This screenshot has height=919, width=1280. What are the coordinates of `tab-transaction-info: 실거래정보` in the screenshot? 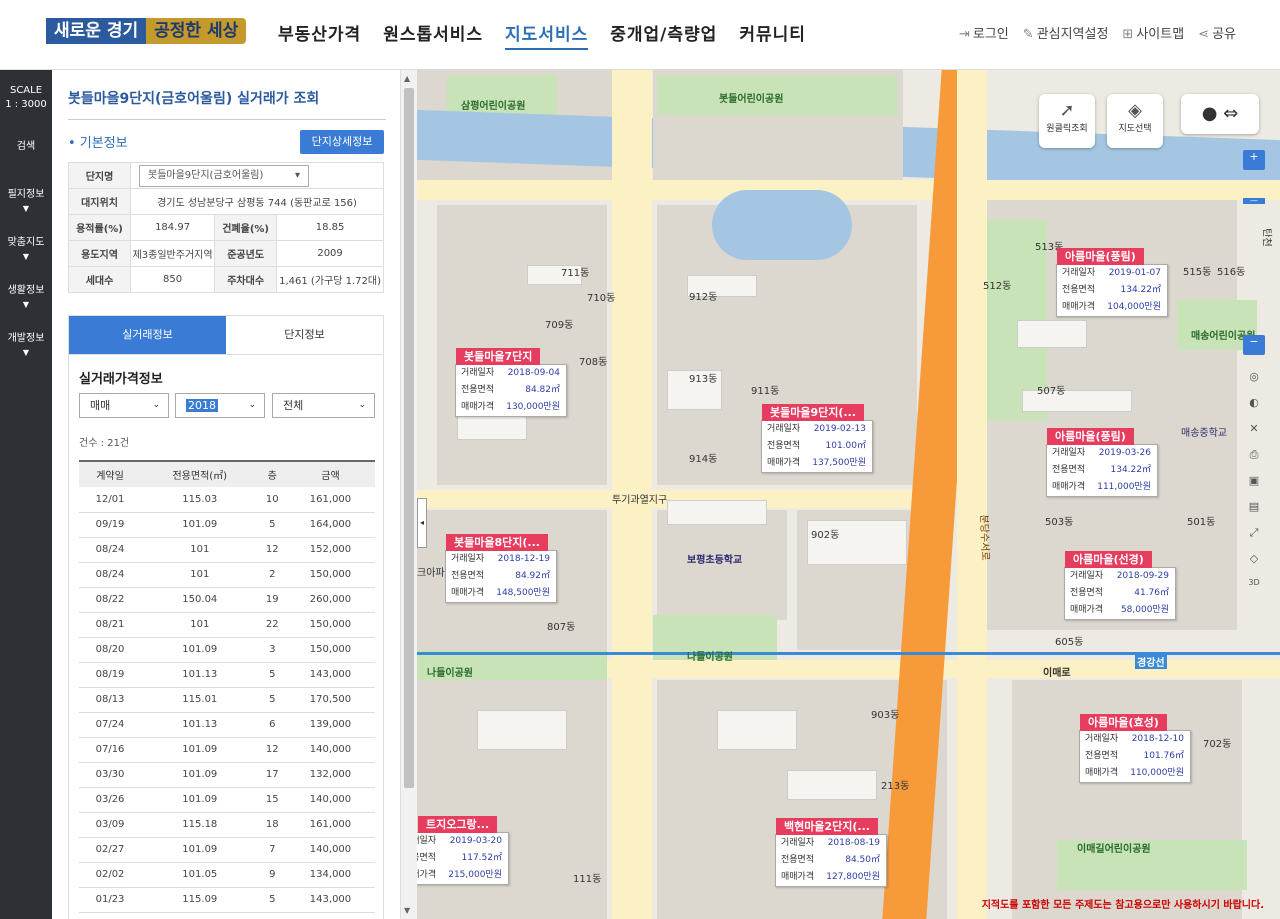 It's located at (147, 335).